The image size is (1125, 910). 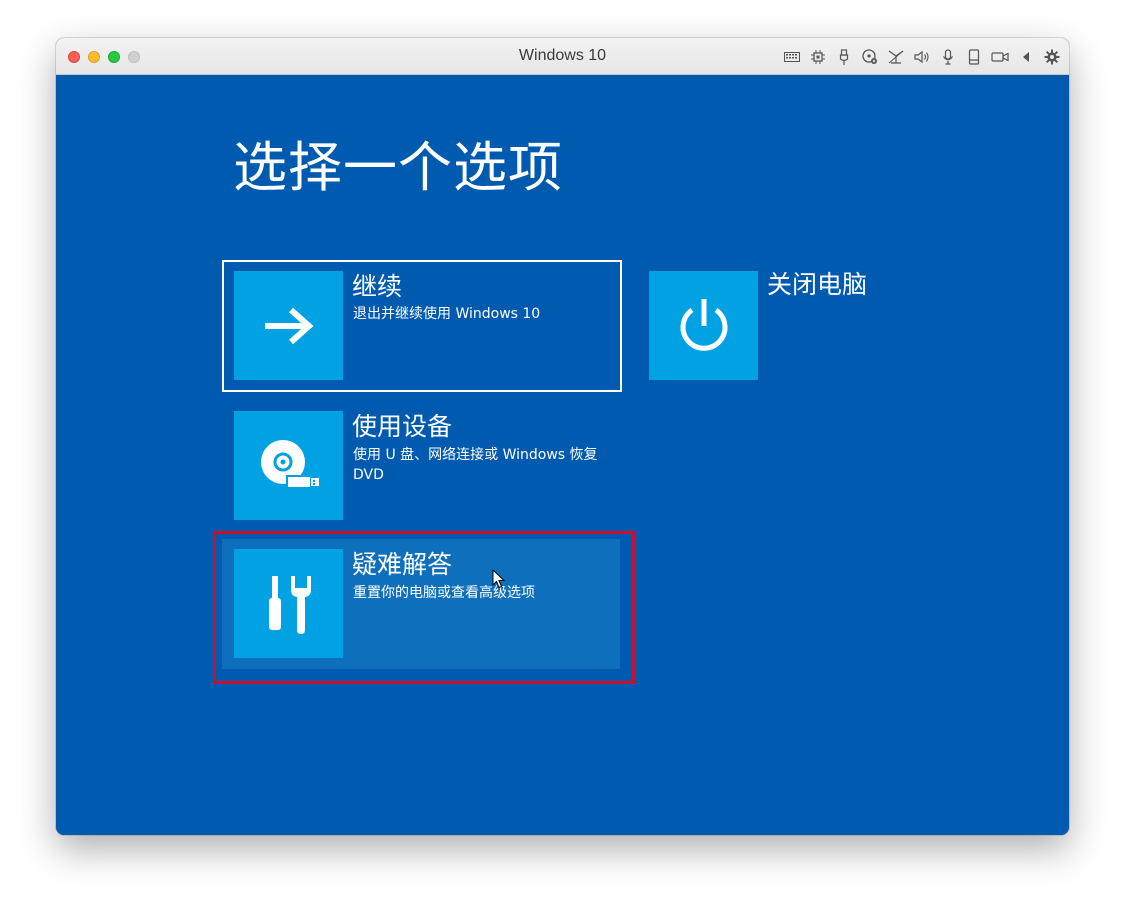 What do you see at coordinates (792, 57) in the screenshot?
I see `keyboard-icon` at bounding box center [792, 57].